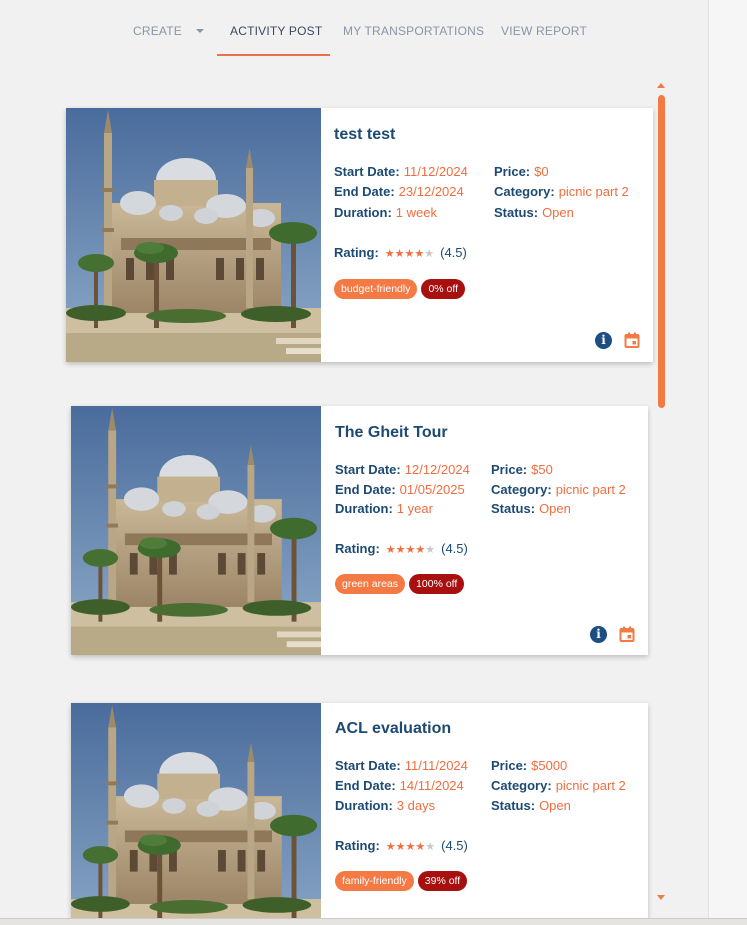 The height and width of the screenshot is (925, 747). What do you see at coordinates (374, 881) in the screenshot?
I see `tag-badge: family-friendly` at bounding box center [374, 881].